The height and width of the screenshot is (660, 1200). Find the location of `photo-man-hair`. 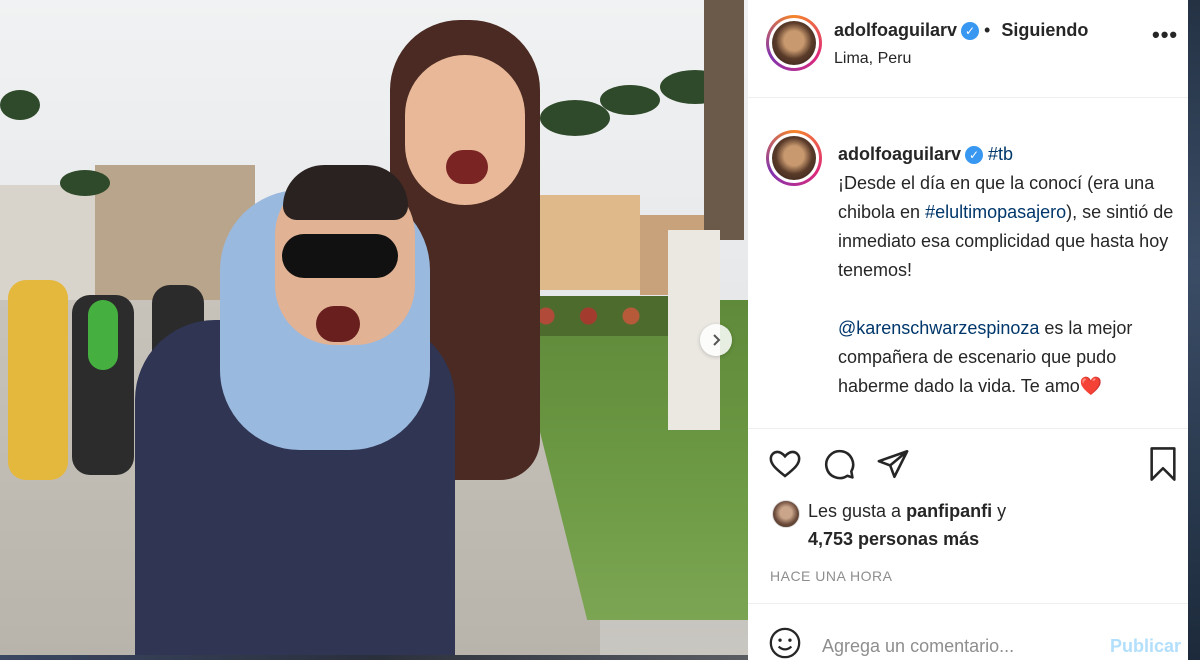

photo-man-hair is located at coordinates (345, 192).